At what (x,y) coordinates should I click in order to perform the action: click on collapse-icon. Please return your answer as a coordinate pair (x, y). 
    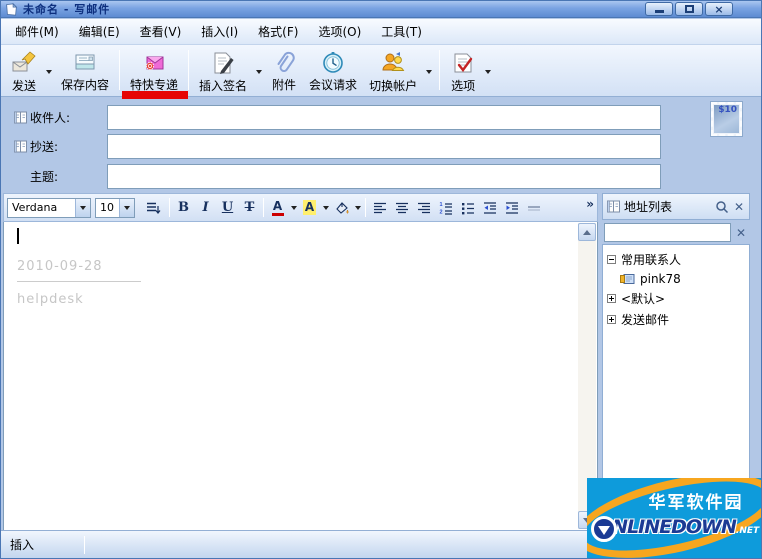
    Looking at the image, I should click on (611, 259).